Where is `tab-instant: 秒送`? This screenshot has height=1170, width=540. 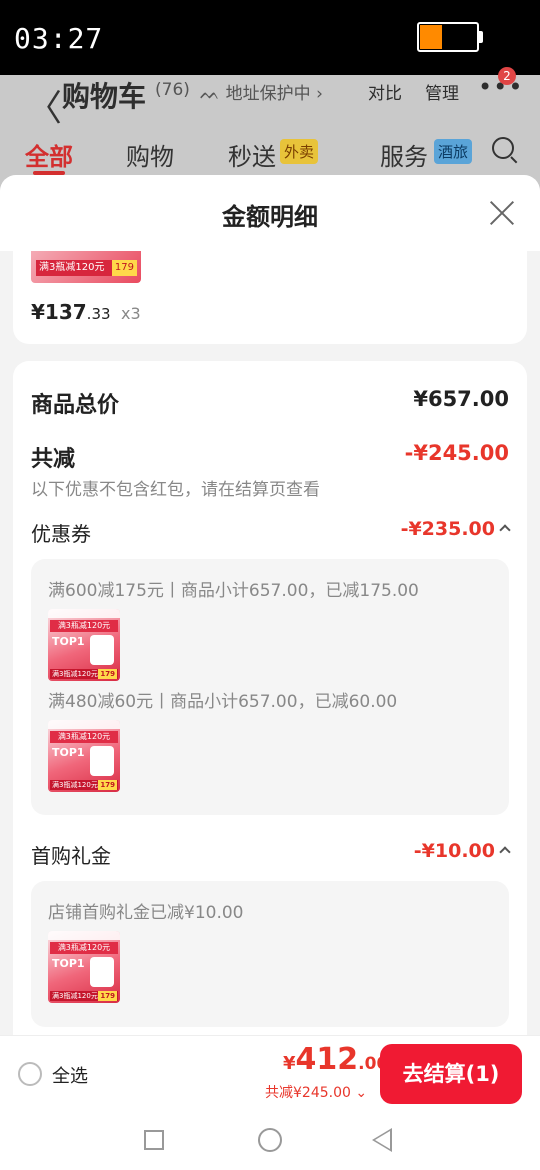
tab-instant: 秒送 is located at coordinates (252, 157).